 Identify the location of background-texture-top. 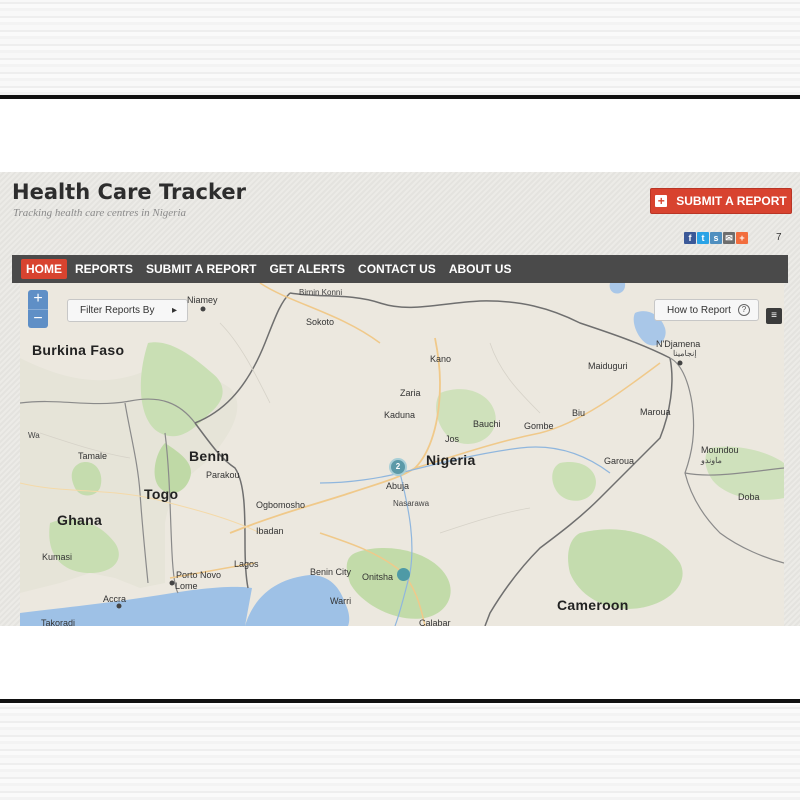
(400, 47).